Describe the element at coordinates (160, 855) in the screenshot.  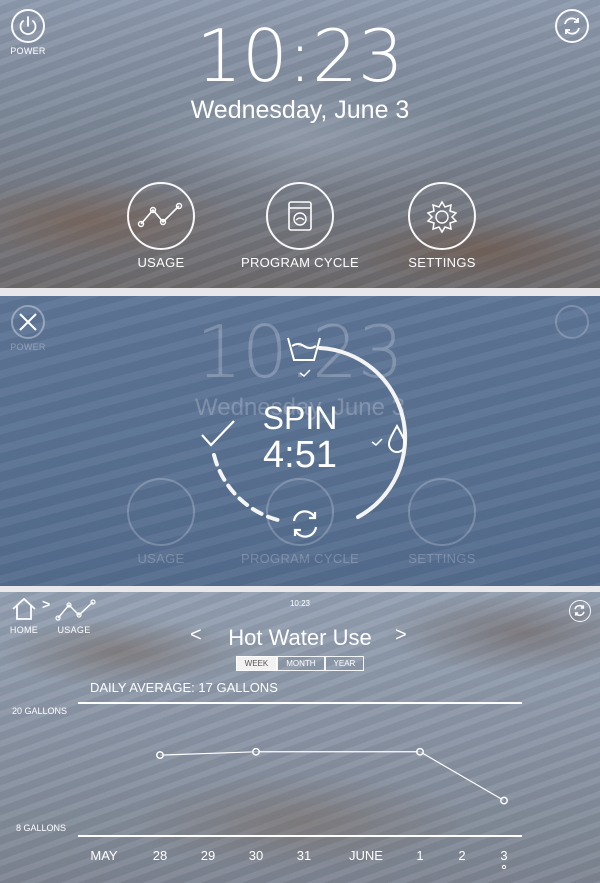
I see `x-axis-label: 28` at that location.